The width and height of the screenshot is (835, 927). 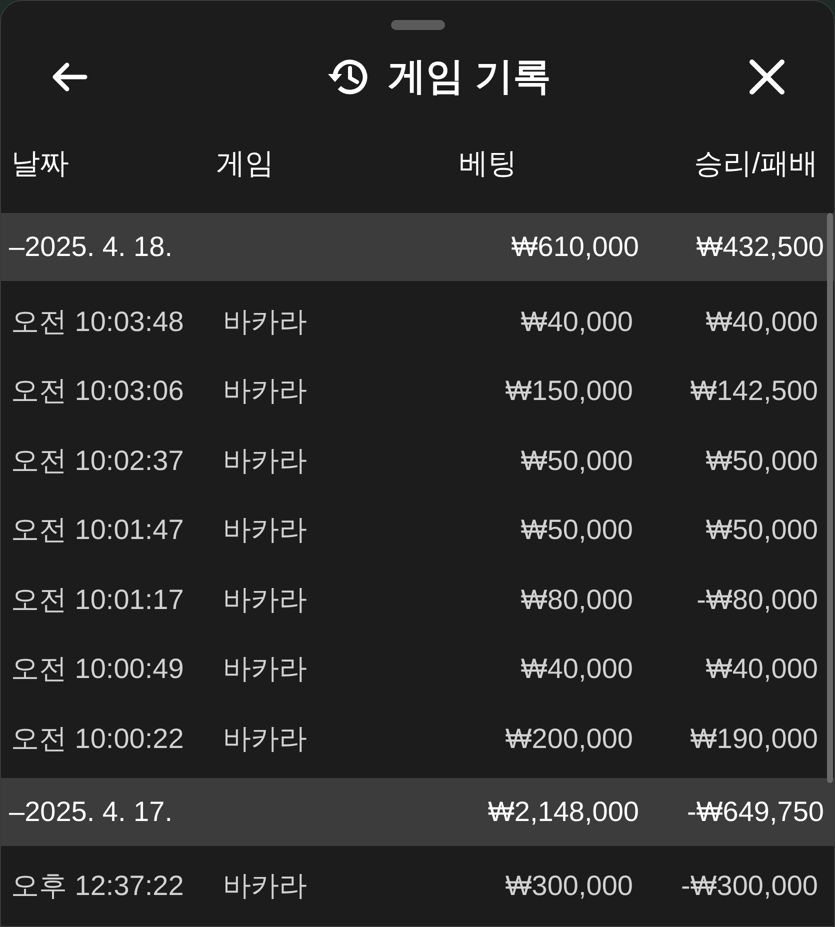 What do you see at coordinates (98, 669) in the screenshot?
I see `table-cell-text: 오전 10:00:49` at bounding box center [98, 669].